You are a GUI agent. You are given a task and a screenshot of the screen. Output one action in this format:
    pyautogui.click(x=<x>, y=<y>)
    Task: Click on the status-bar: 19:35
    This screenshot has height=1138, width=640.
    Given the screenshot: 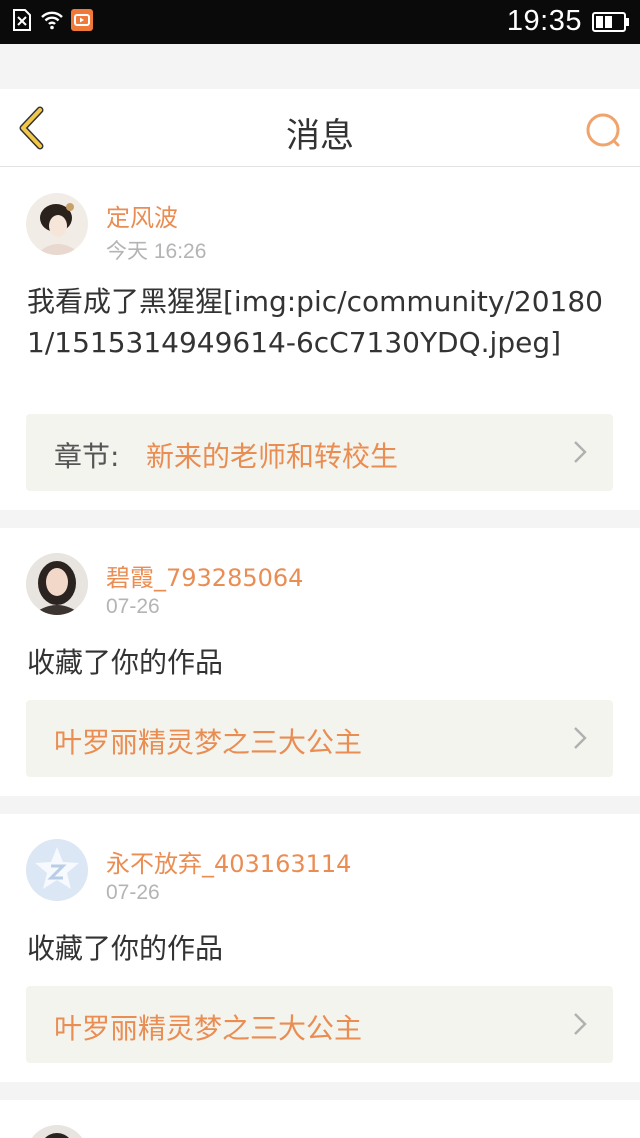 What is the action you would take?
    pyautogui.click(x=320, y=22)
    